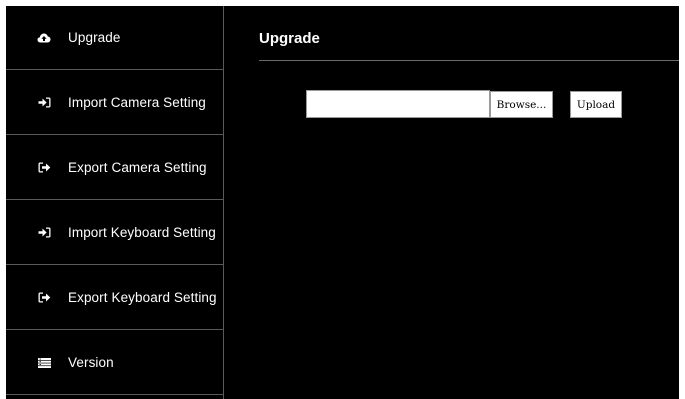 The image size is (685, 399). I want to click on sidebar-item-import-camera-setting: Import Camera Setting, so click(114, 103).